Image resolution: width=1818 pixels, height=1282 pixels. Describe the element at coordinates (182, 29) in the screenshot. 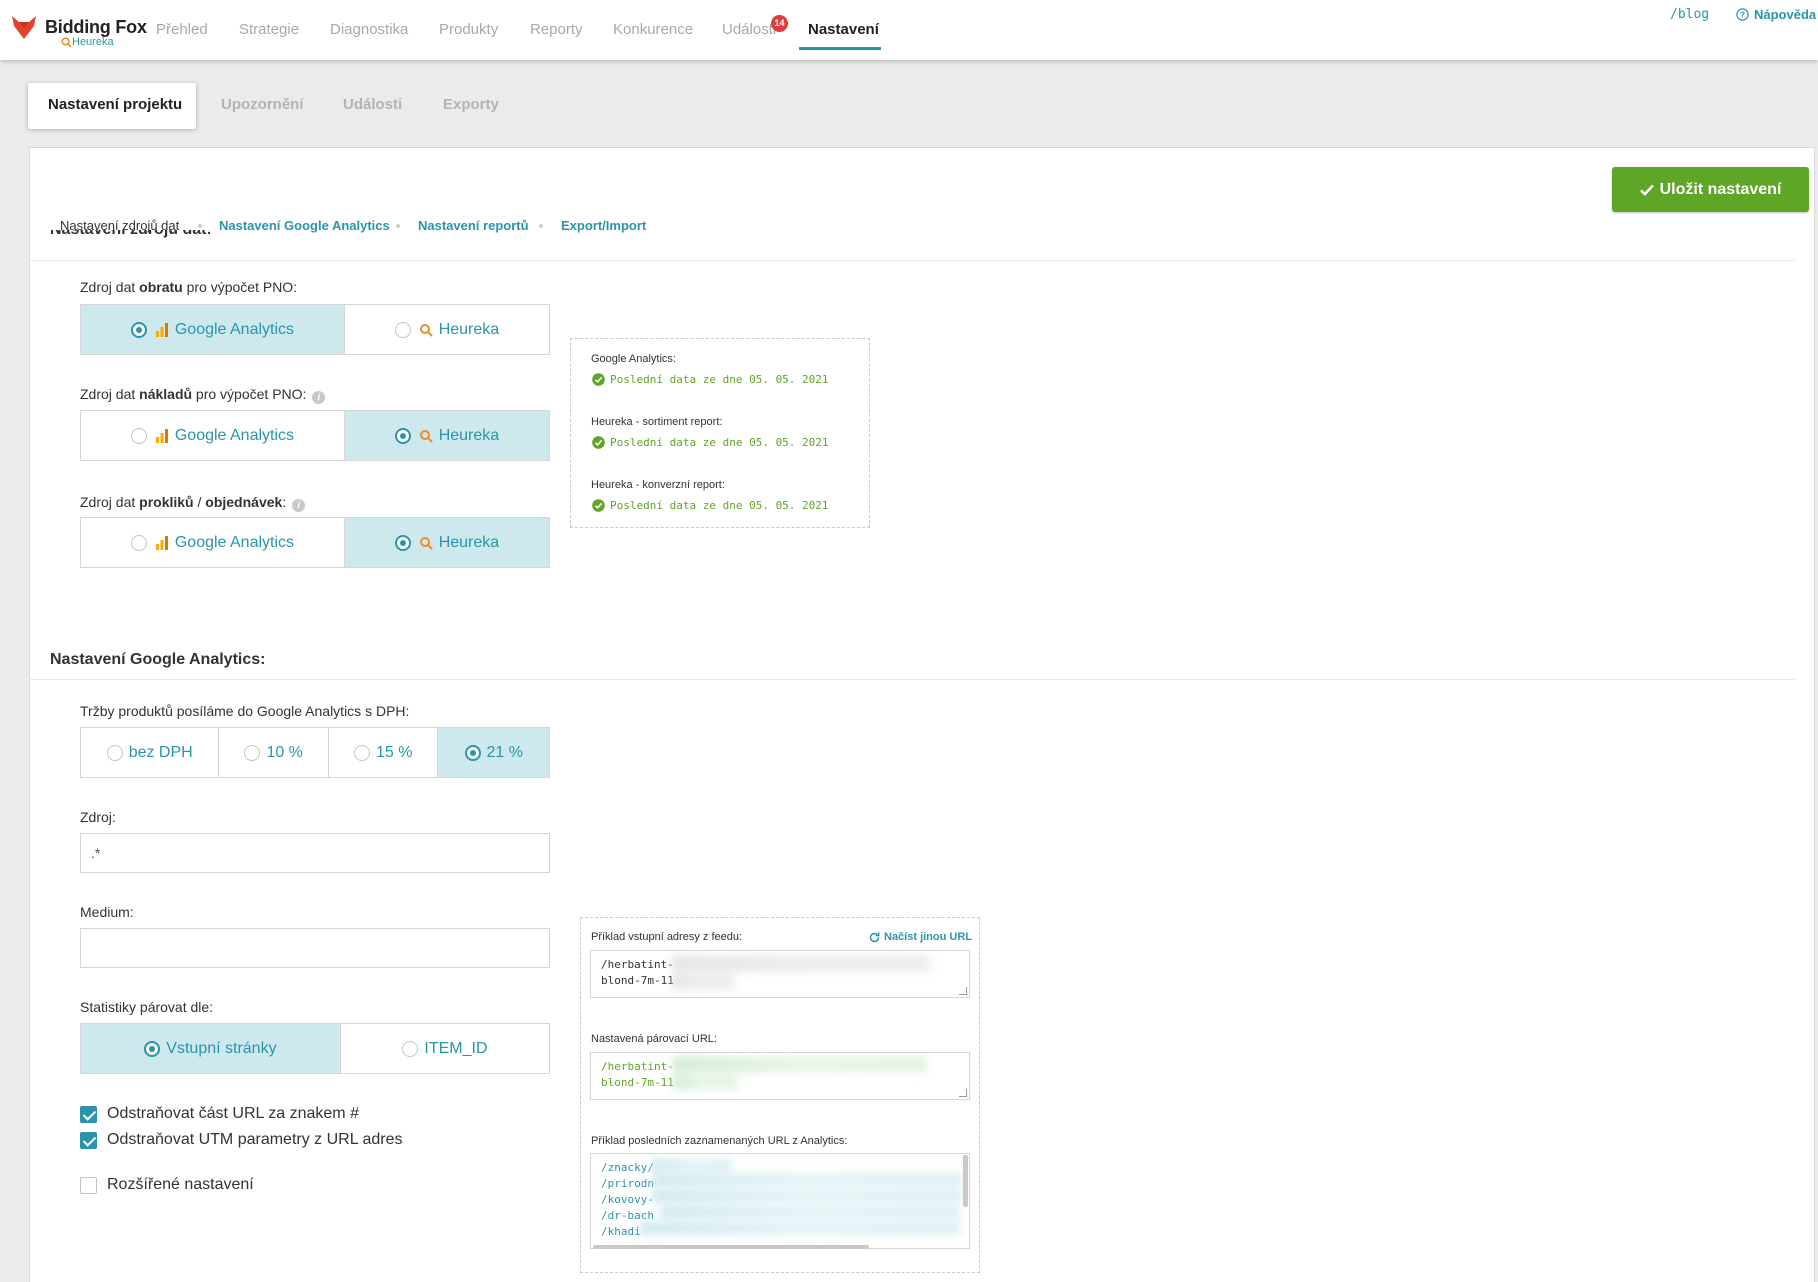

I see `nav-prehled: Přehled` at that location.